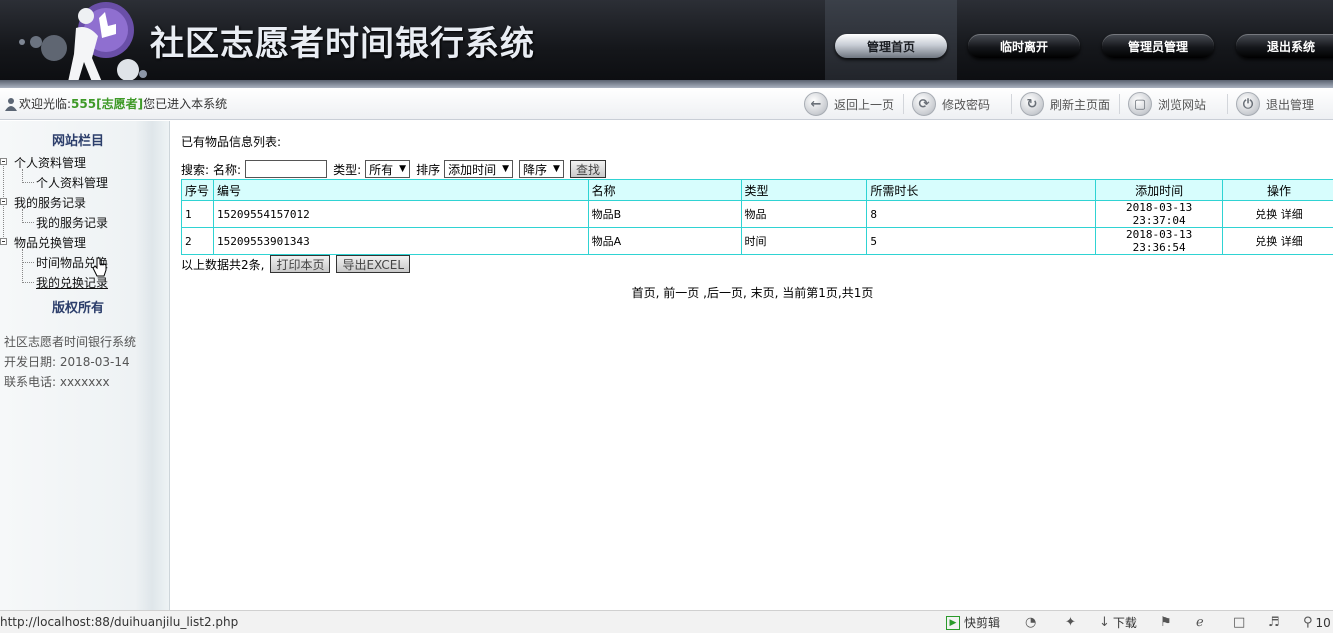  Describe the element at coordinates (347, 169) in the screenshot. I see `type-label: 类型:` at that location.